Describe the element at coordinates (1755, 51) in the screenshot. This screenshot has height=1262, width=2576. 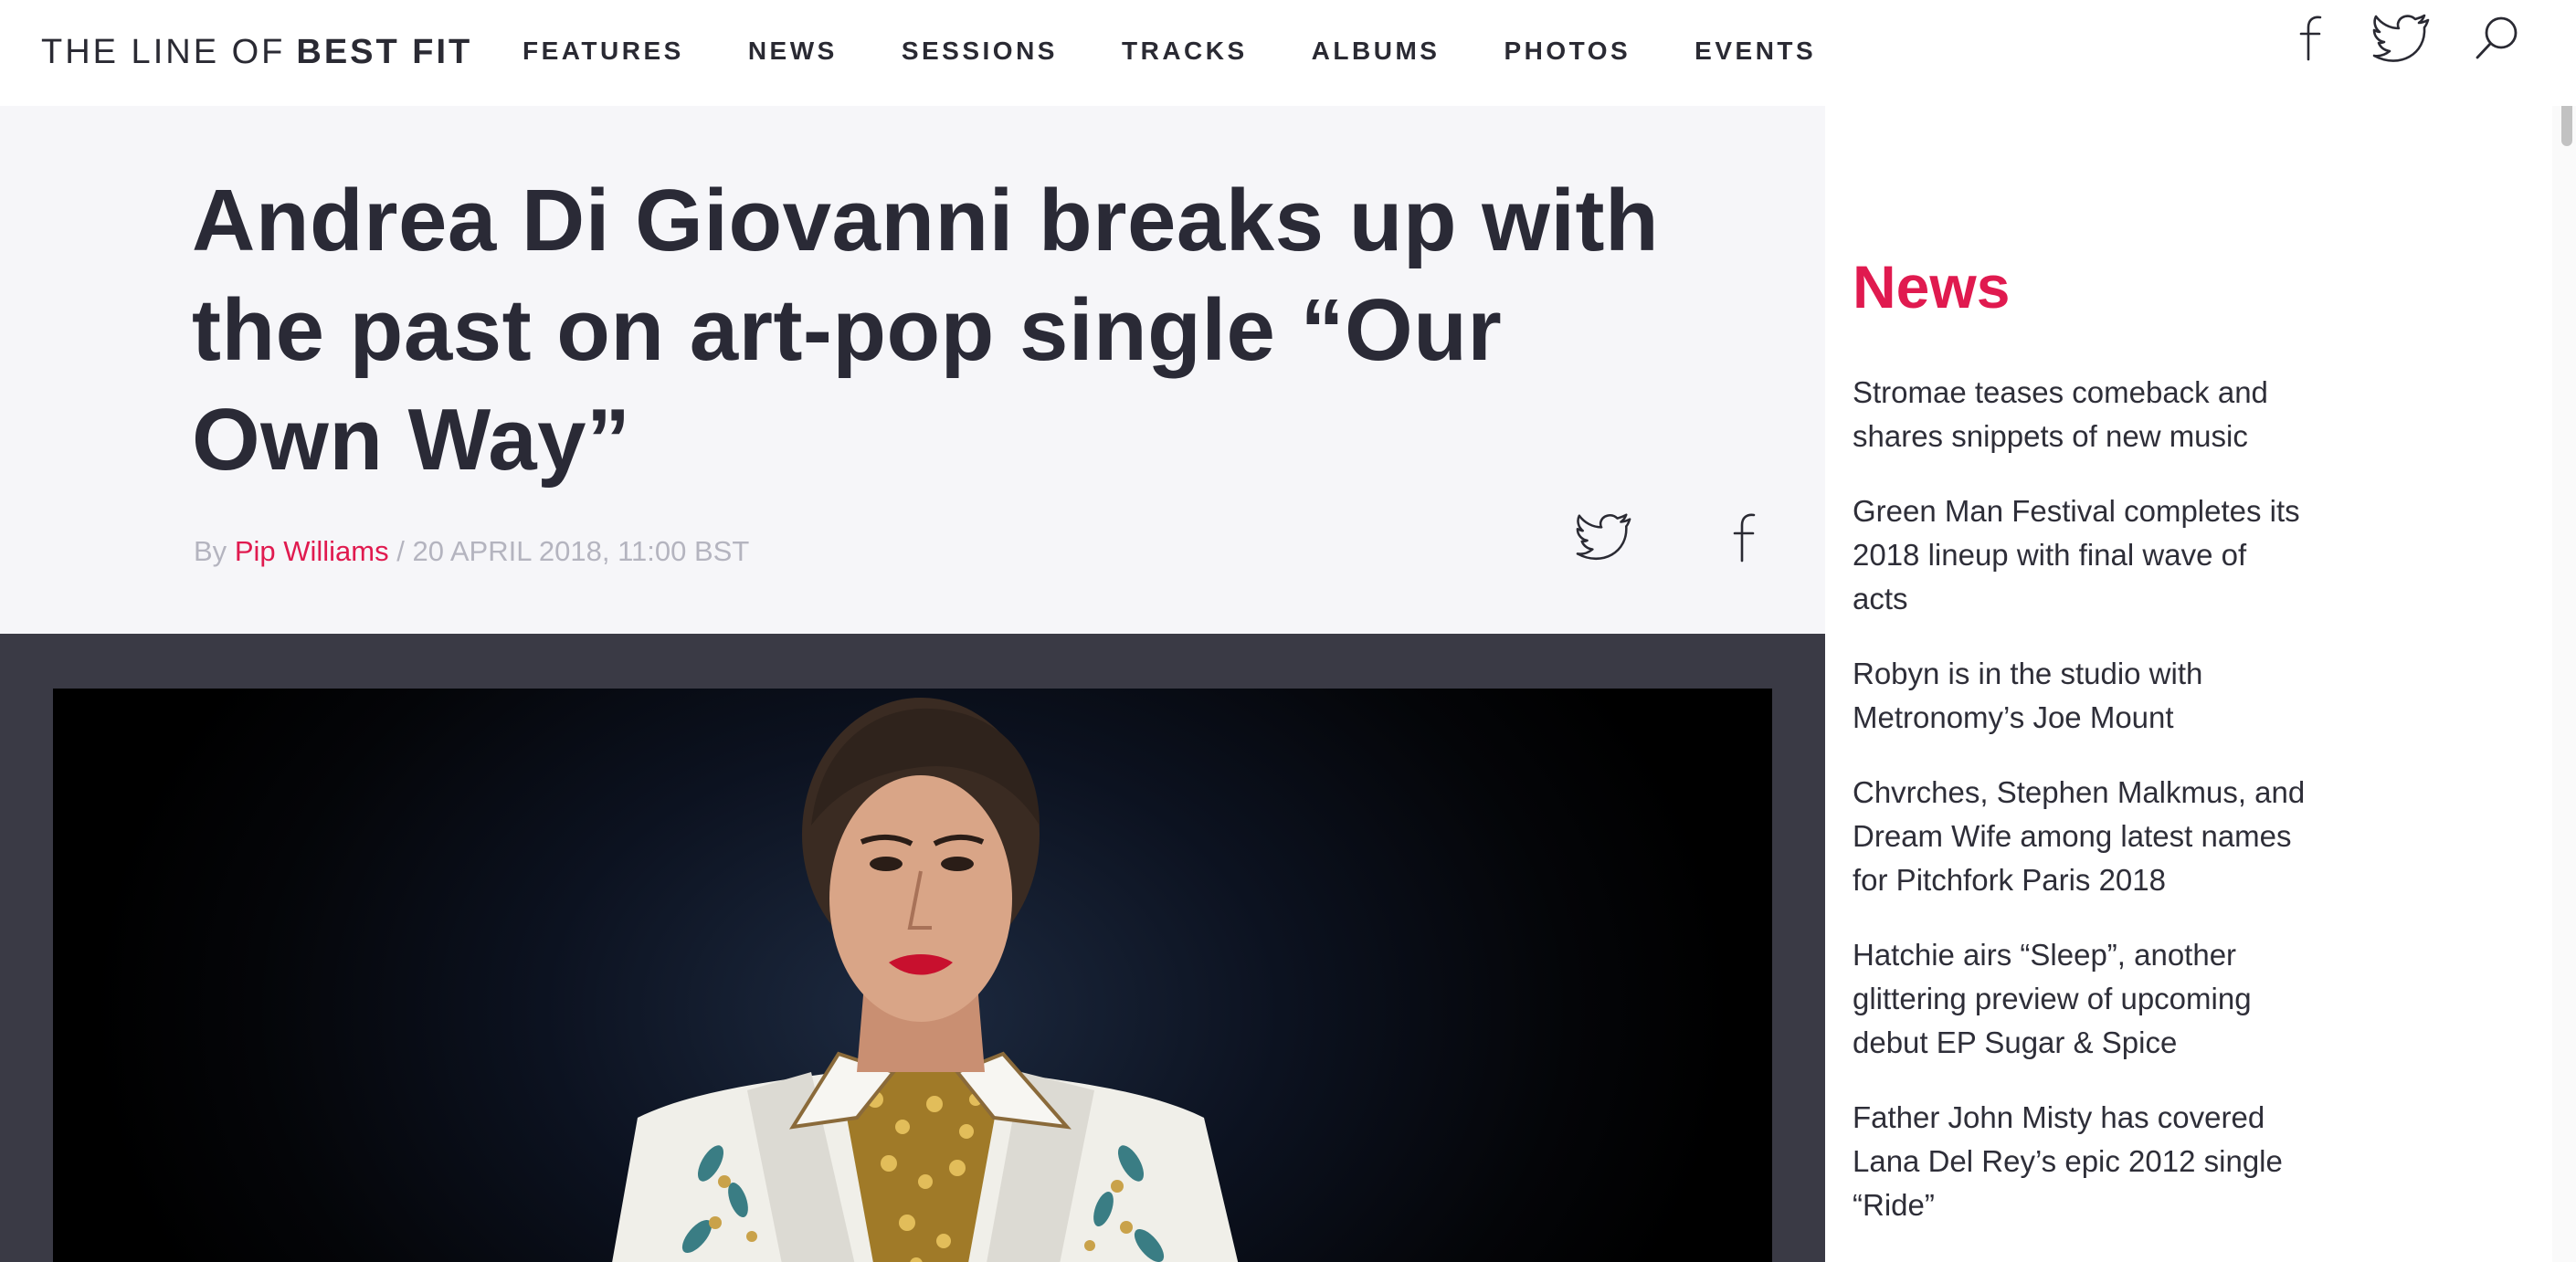
I see `nav-events: EVENTS` at that location.